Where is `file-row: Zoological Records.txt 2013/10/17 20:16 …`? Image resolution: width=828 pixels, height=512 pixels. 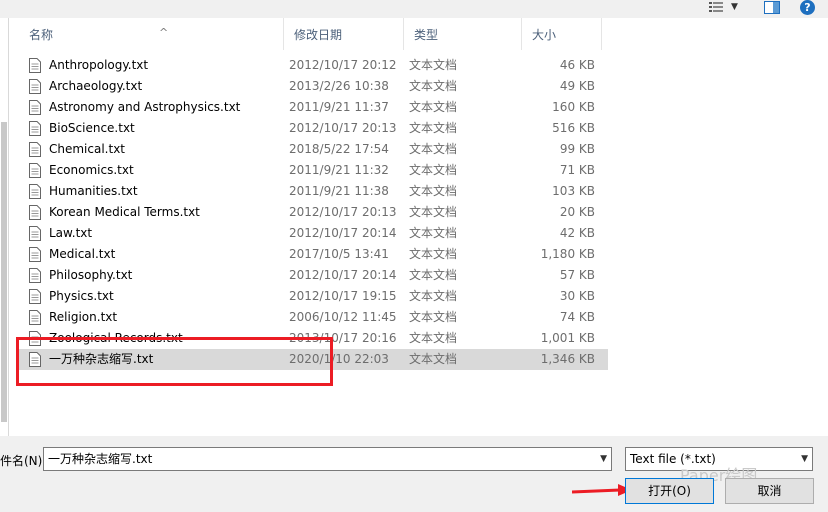
file-row: Zoological Records.txt 2013/10/17 20:16 … is located at coordinates (313, 338).